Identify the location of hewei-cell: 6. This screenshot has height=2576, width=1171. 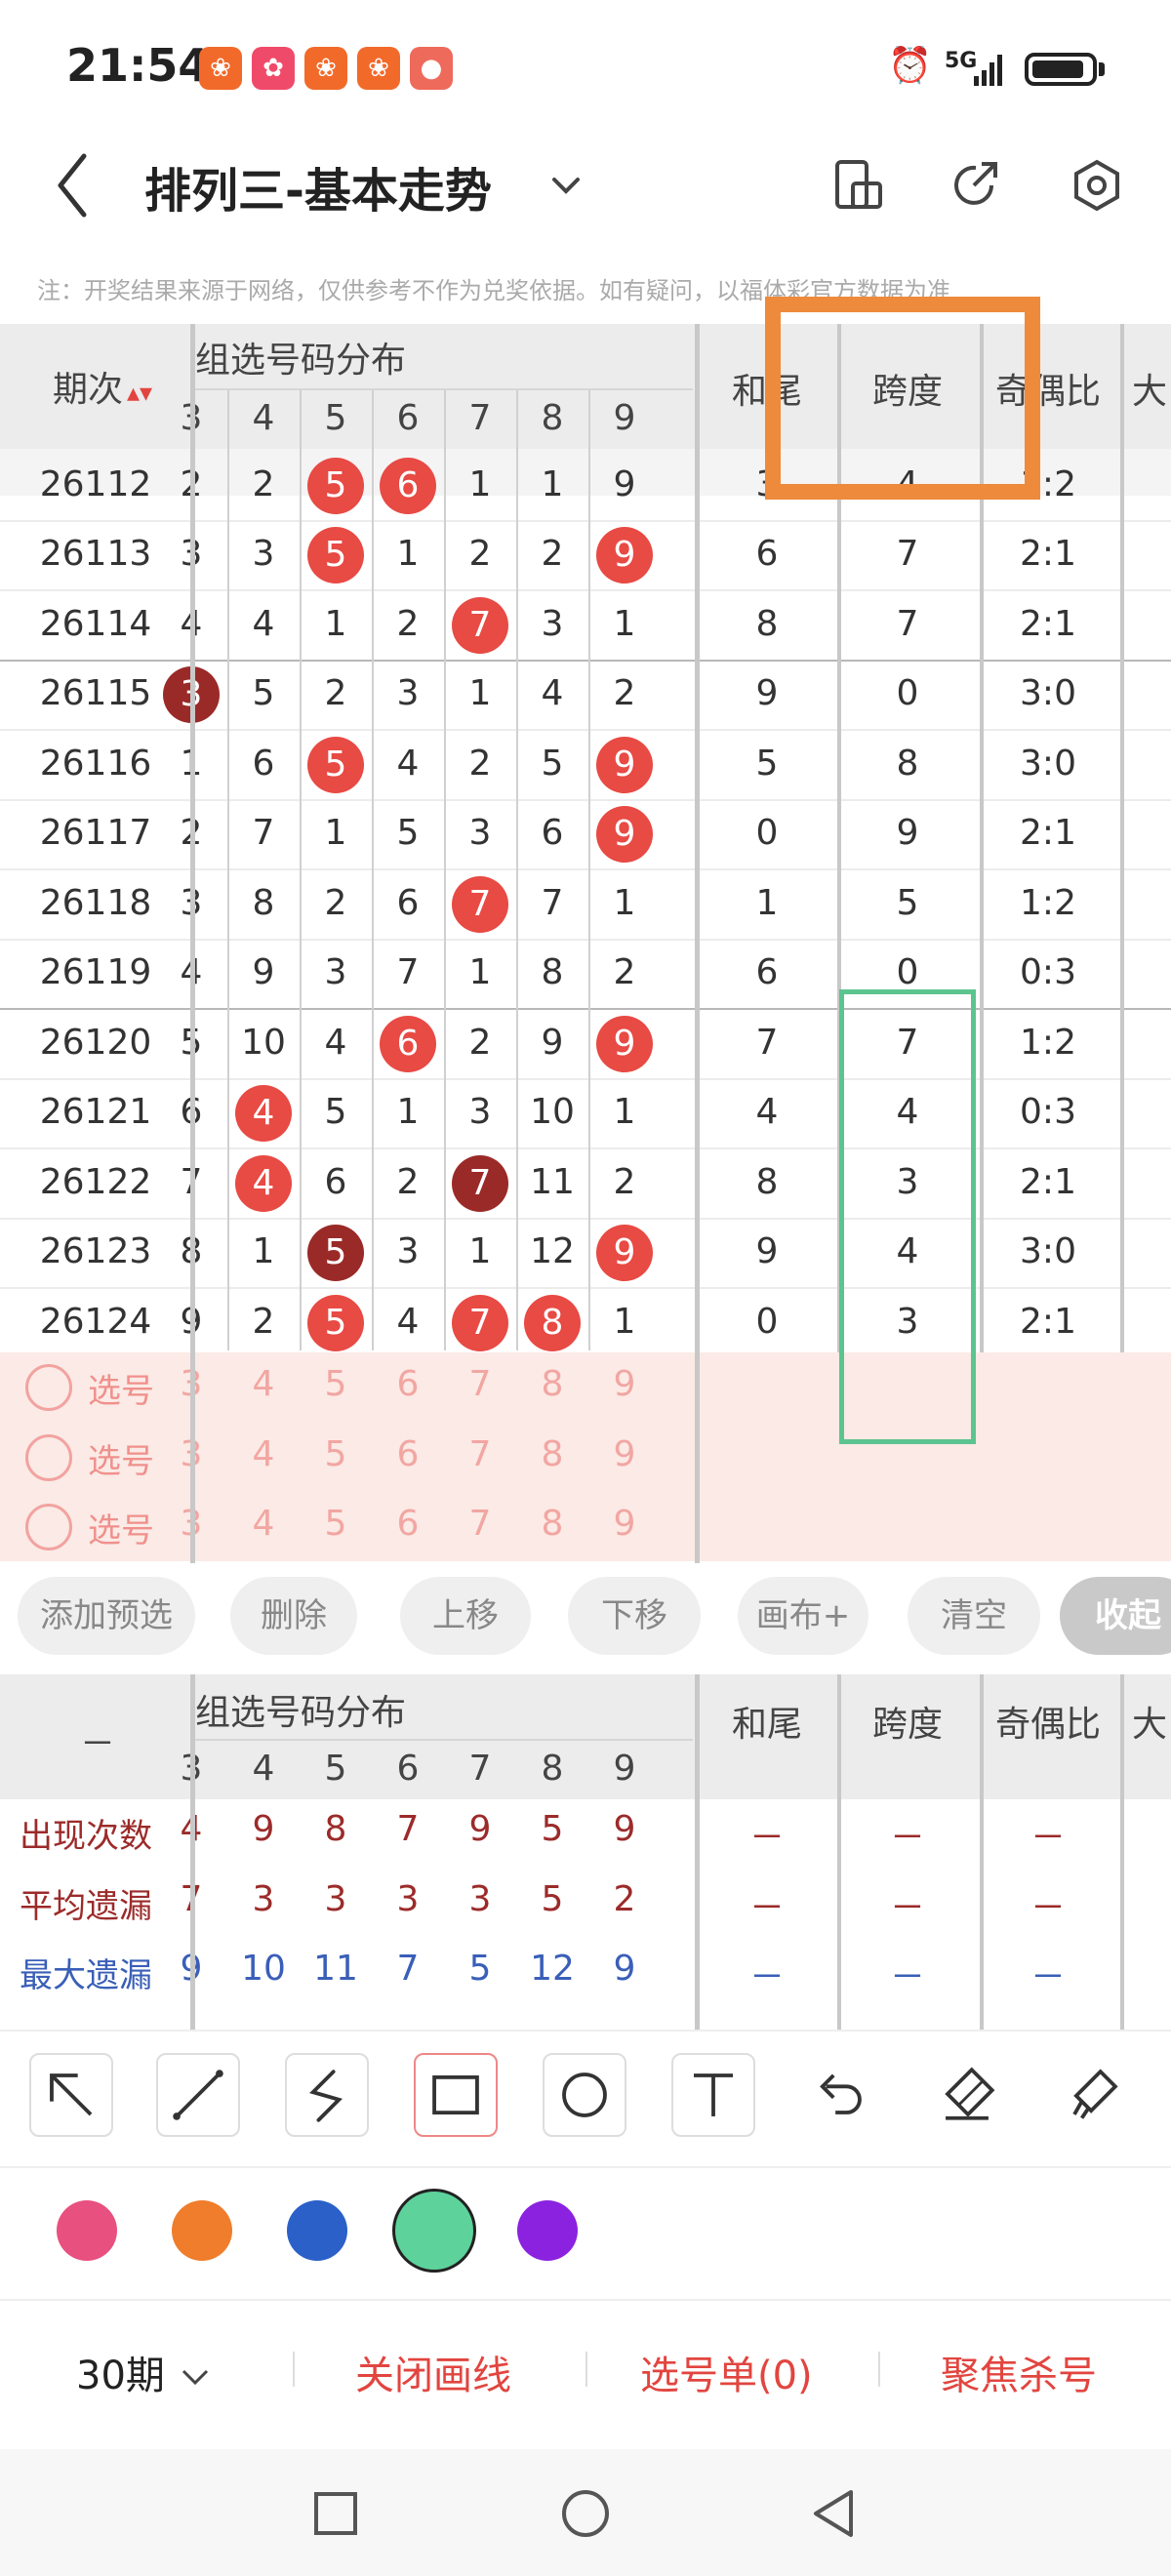
(767, 554).